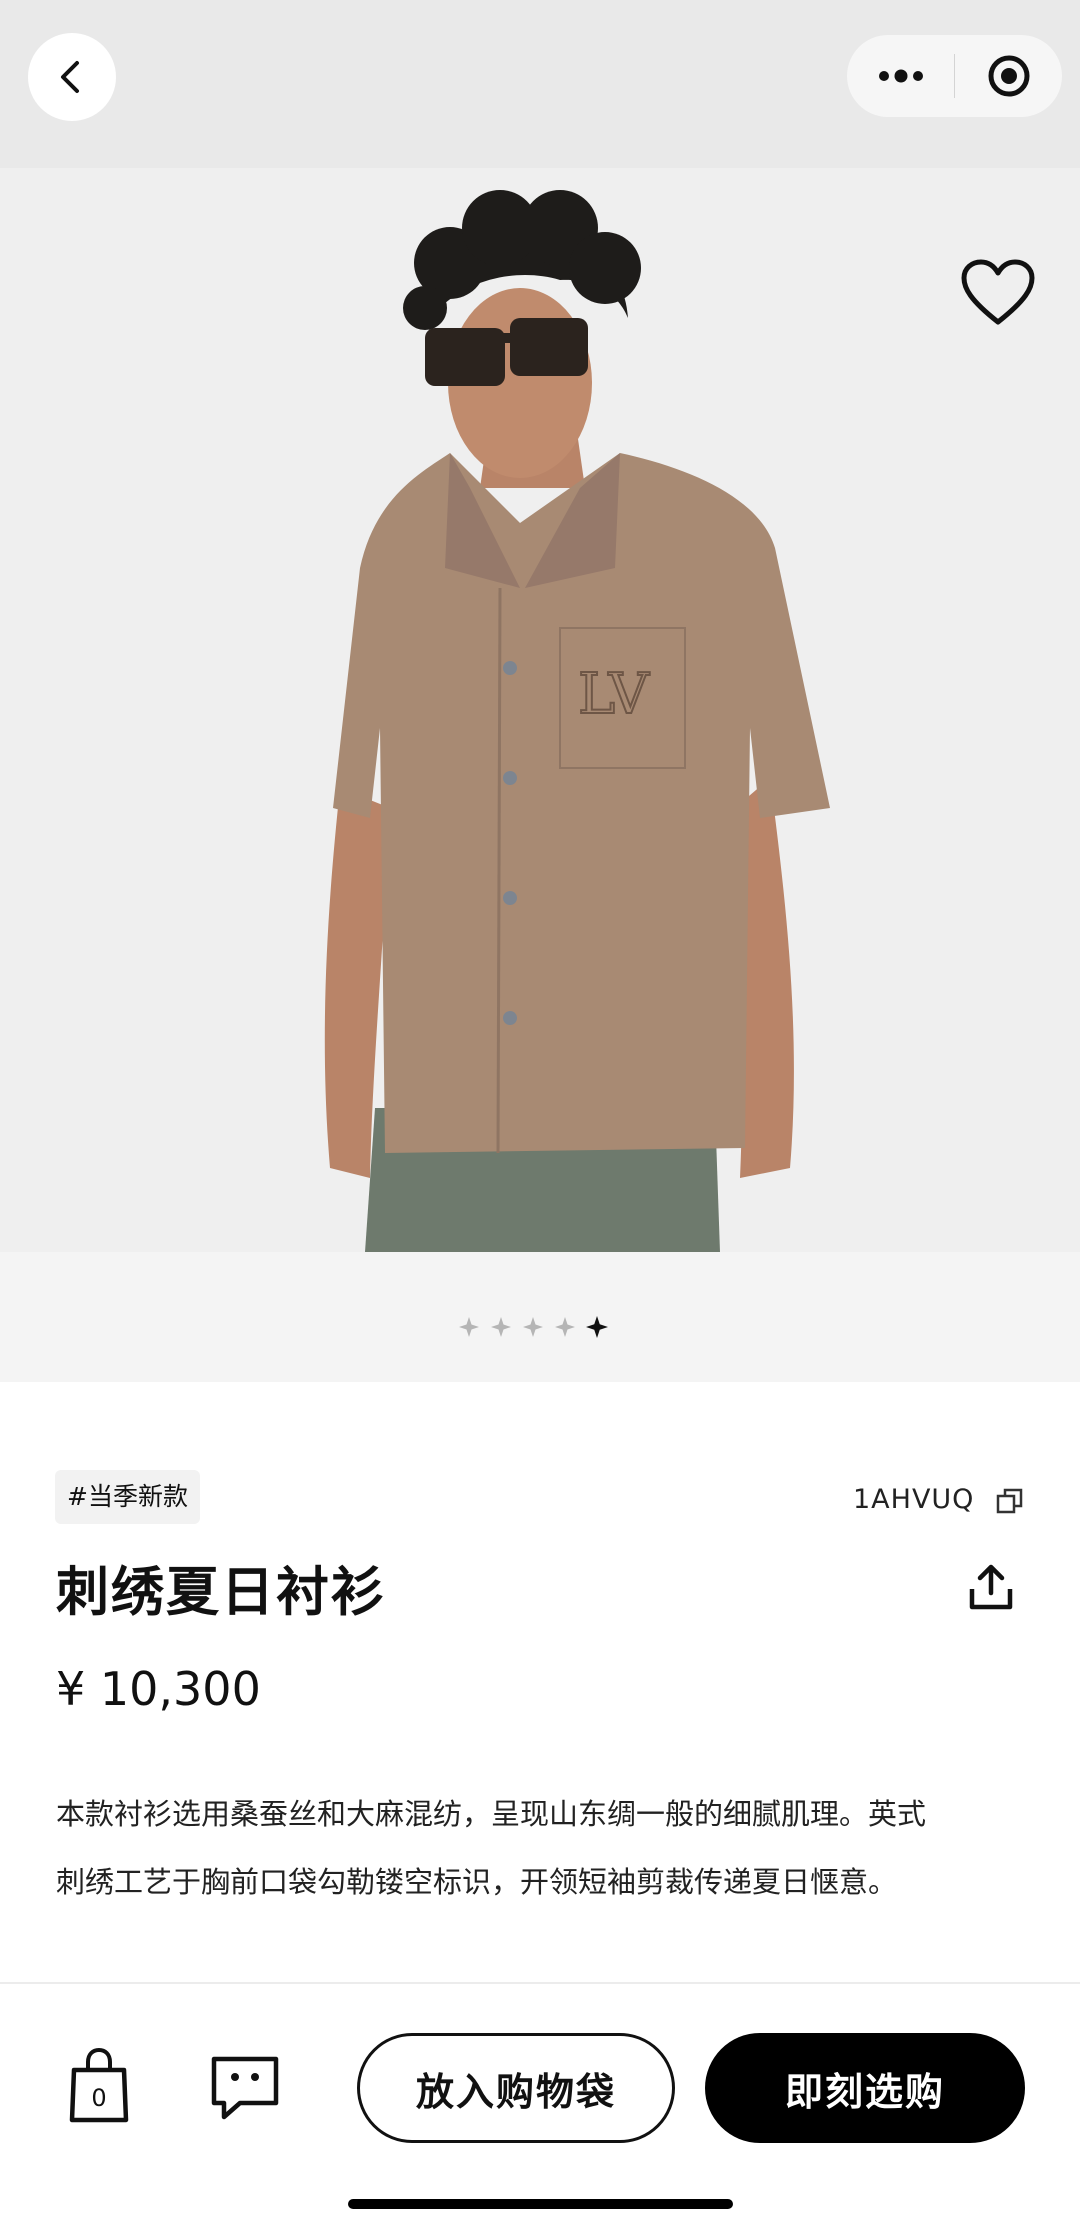  I want to click on product-price: ¥ 10,300, so click(158, 1689).